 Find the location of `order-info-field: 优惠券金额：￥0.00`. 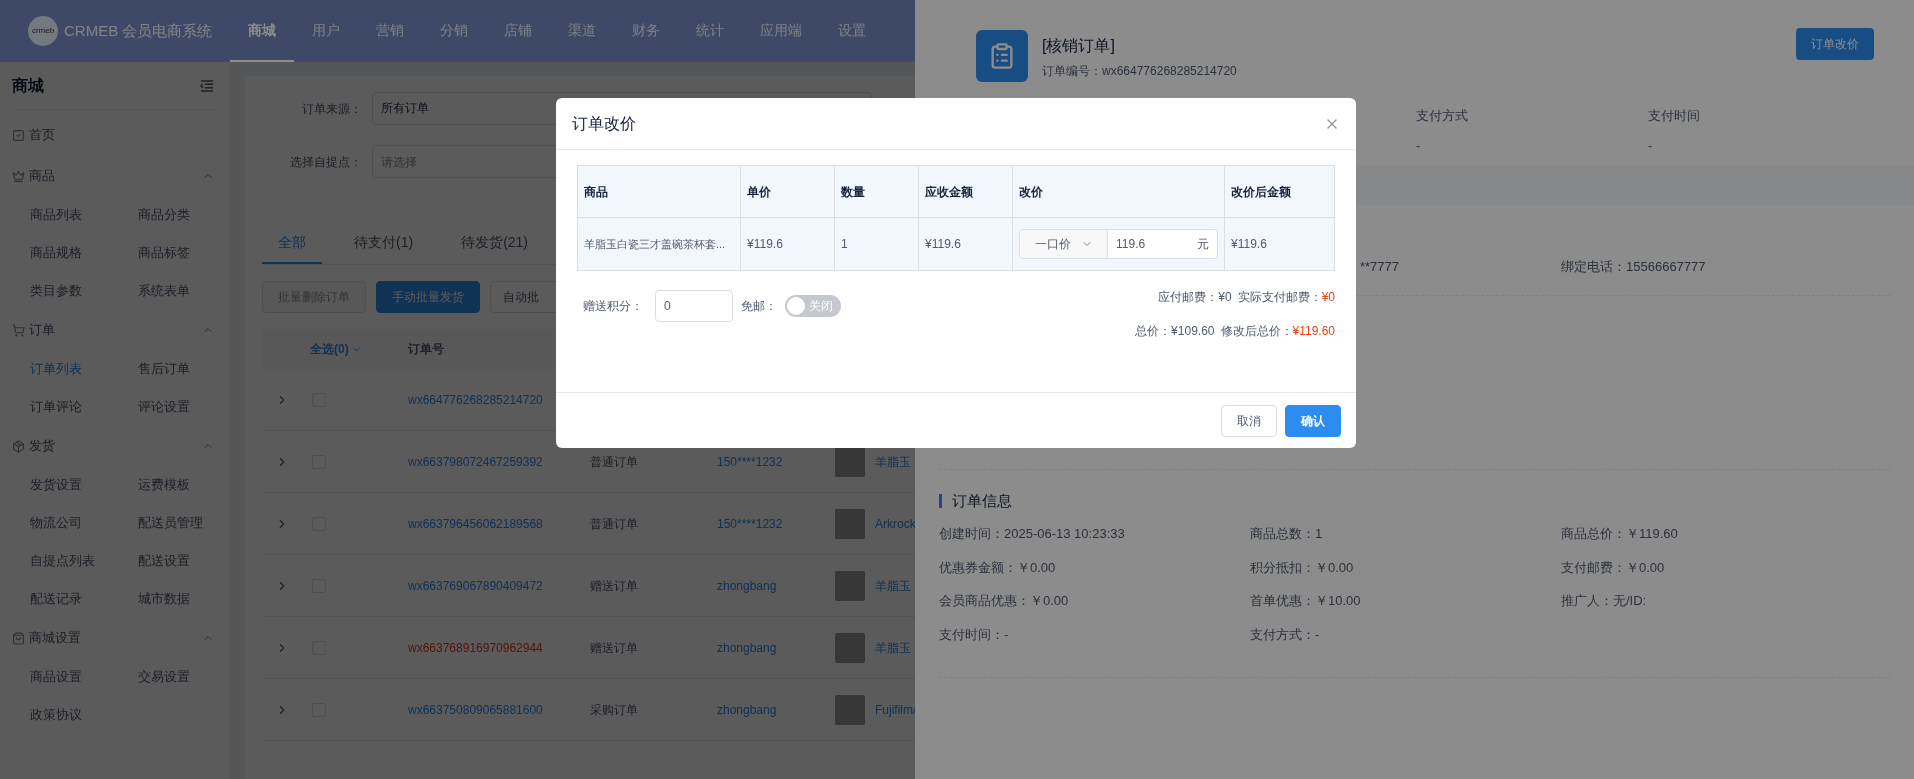

order-info-field: 优惠券金额：￥0.00 is located at coordinates (1094, 567).